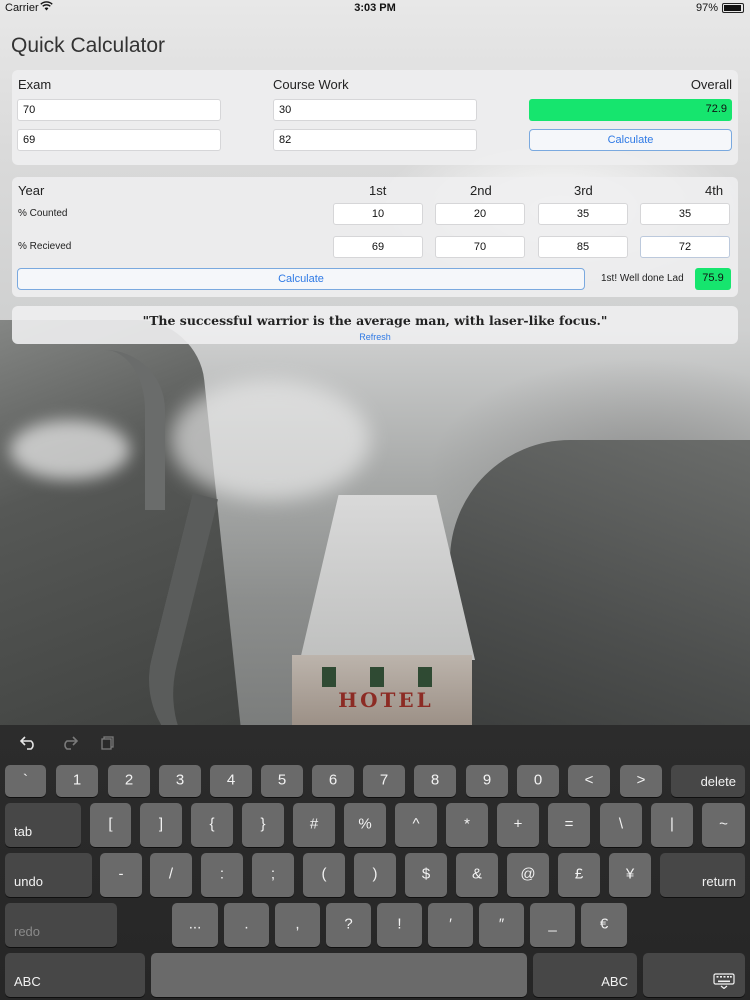  What do you see at coordinates (435, 781) in the screenshot?
I see `key-8: 8` at bounding box center [435, 781].